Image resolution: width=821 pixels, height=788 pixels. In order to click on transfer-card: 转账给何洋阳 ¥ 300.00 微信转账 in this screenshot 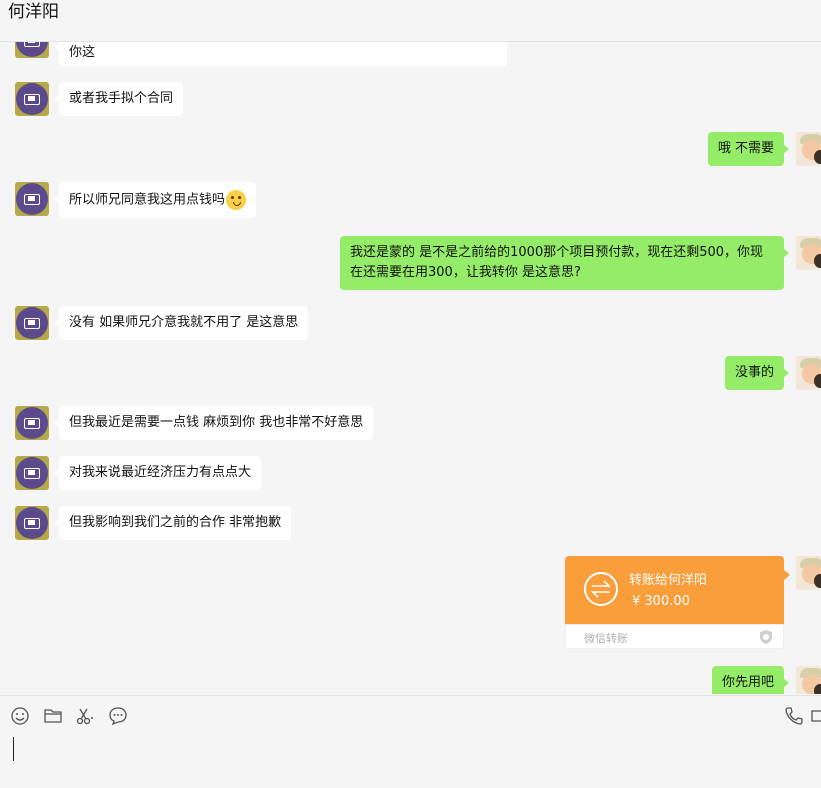, I will do `click(674, 602)`.